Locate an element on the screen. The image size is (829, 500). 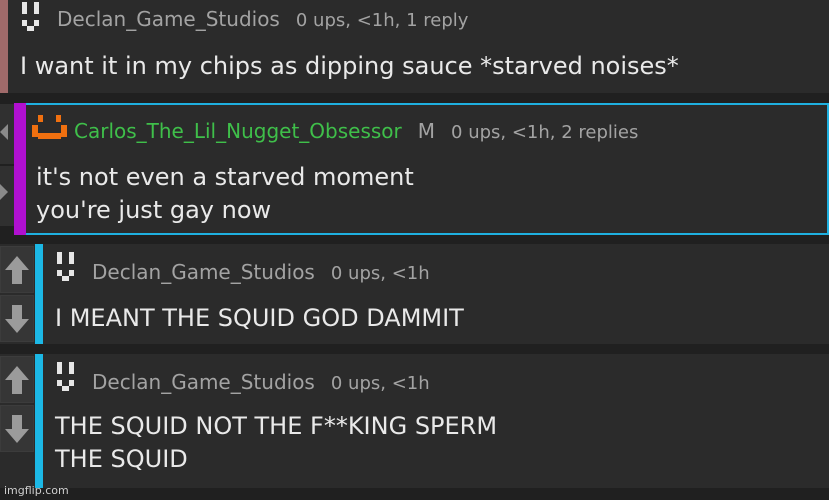
orange-pixel-face-icon is located at coordinates (49, 127).